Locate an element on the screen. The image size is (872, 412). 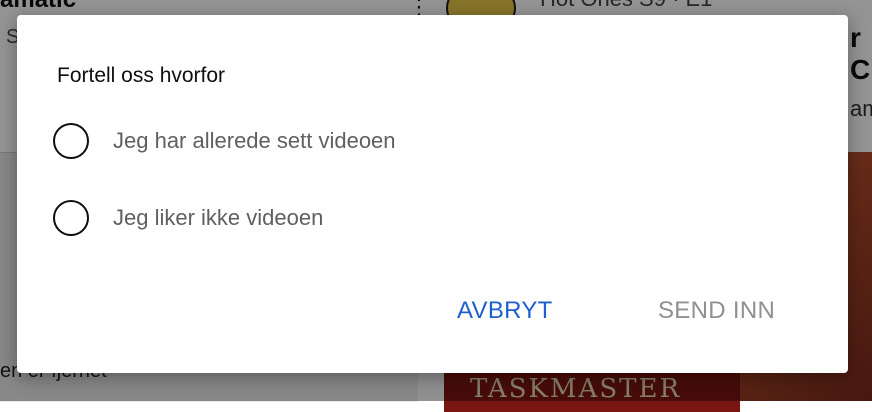
reason-option-label: Jeg liker ikke videoen is located at coordinates (218, 217).